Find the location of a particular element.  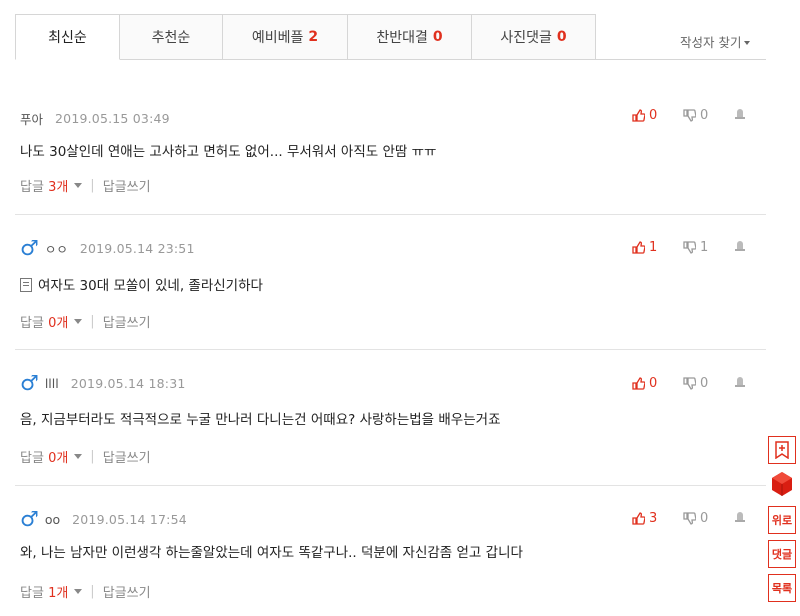

comment-date: 2019.05.15 03:49 is located at coordinates (112, 118).